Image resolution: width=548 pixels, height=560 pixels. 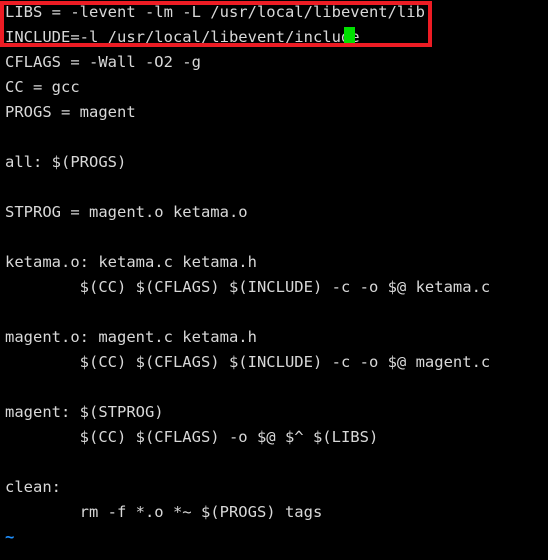 I want to click on buffer-line-text: magent: $(STPROG), so click(x=84, y=412).